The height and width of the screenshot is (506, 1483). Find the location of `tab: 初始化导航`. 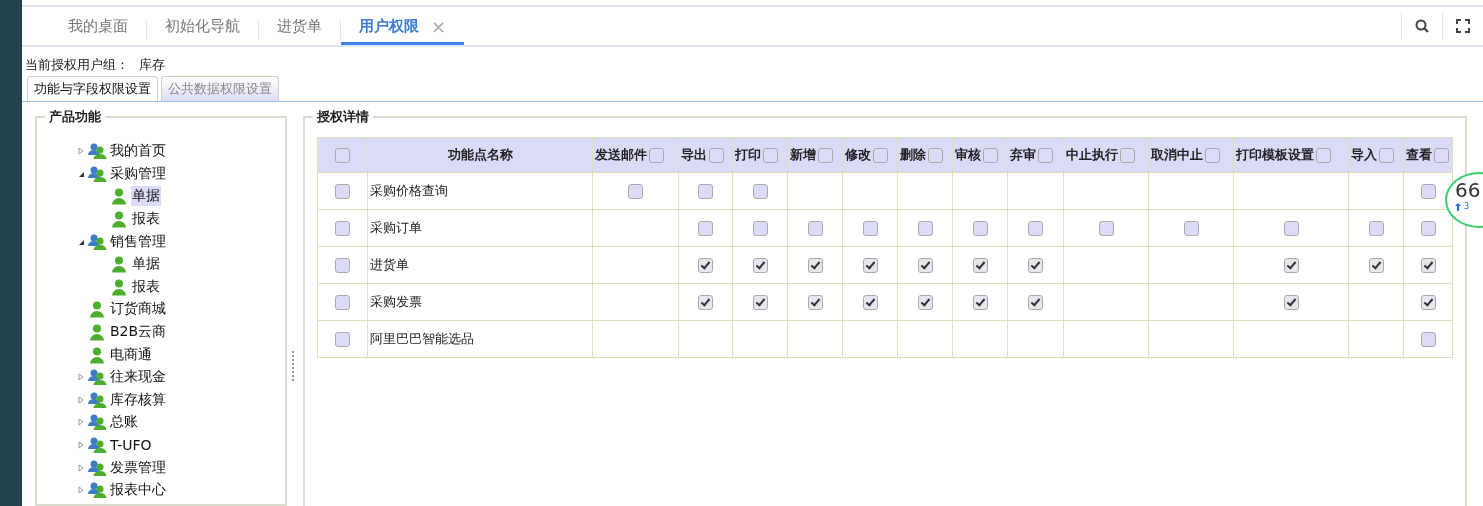

tab: 初始化导航 is located at coordinates (202, 29).